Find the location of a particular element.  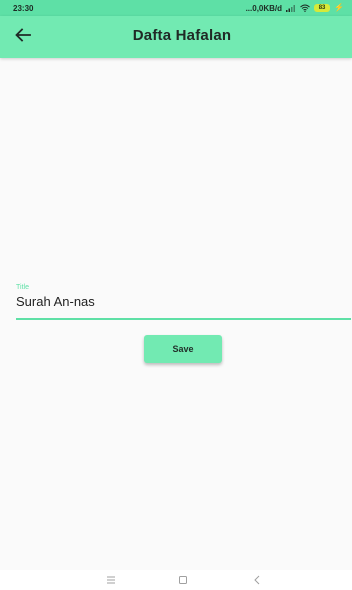

home-square-icon is located at coordinates (183, 580).